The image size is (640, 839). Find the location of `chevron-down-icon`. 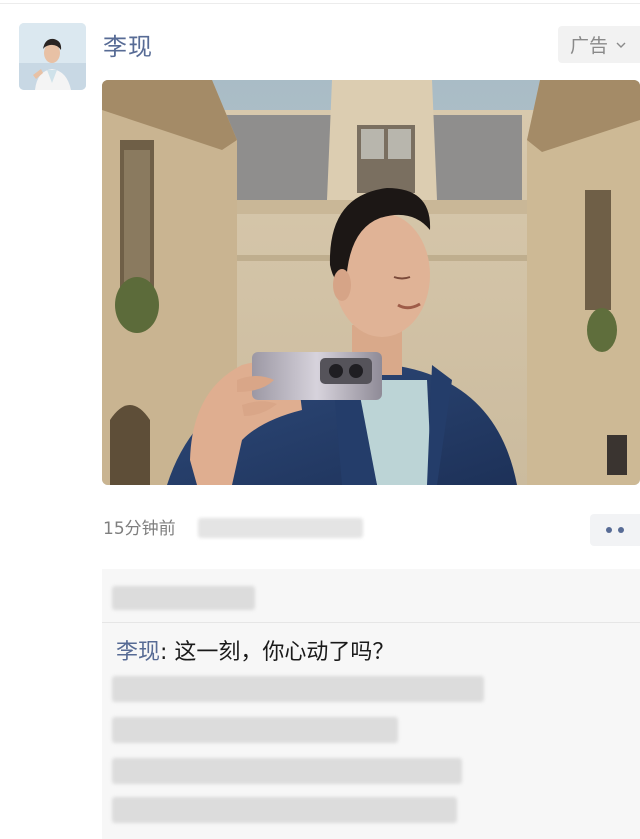

chevron-down-icon is located at coordinates (621, 45).